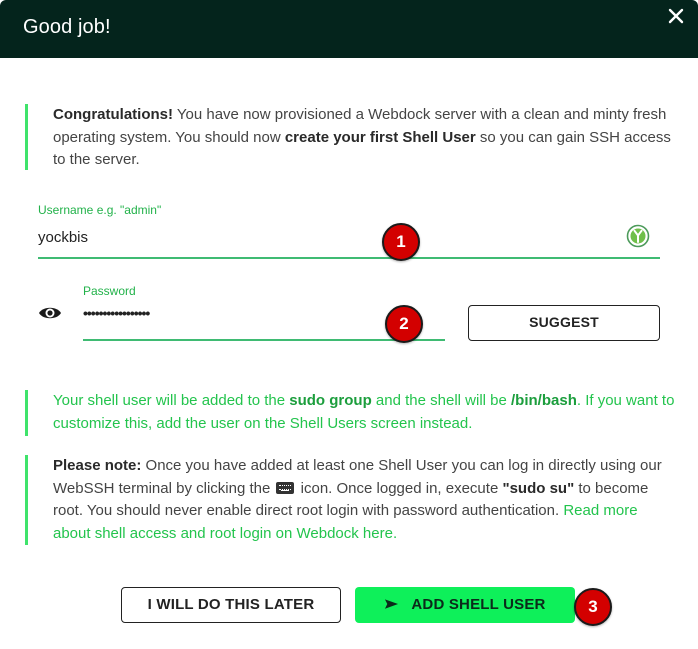 The height and width of the screenshot is (649, 698). What do you see at coordinates (676, 16) in the screenshot?
I see `close-icon` at bounding box center [676, 16].